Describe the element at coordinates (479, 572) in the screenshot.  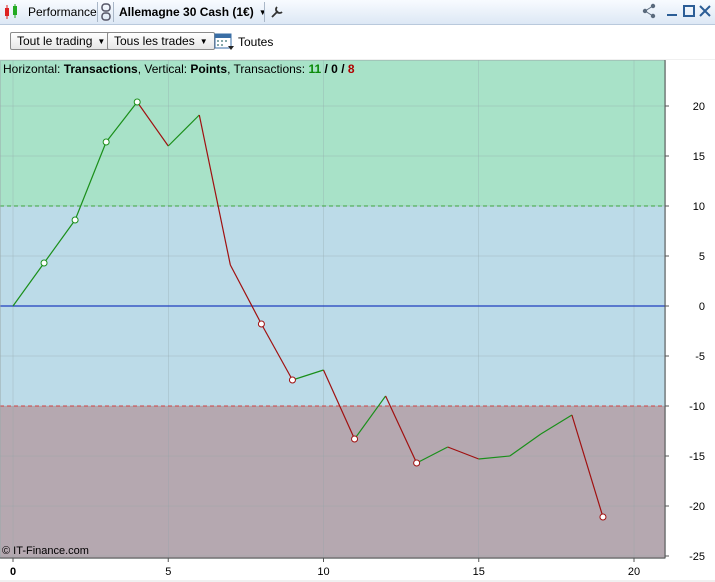
I see `x-tick-label: 15` at that location.